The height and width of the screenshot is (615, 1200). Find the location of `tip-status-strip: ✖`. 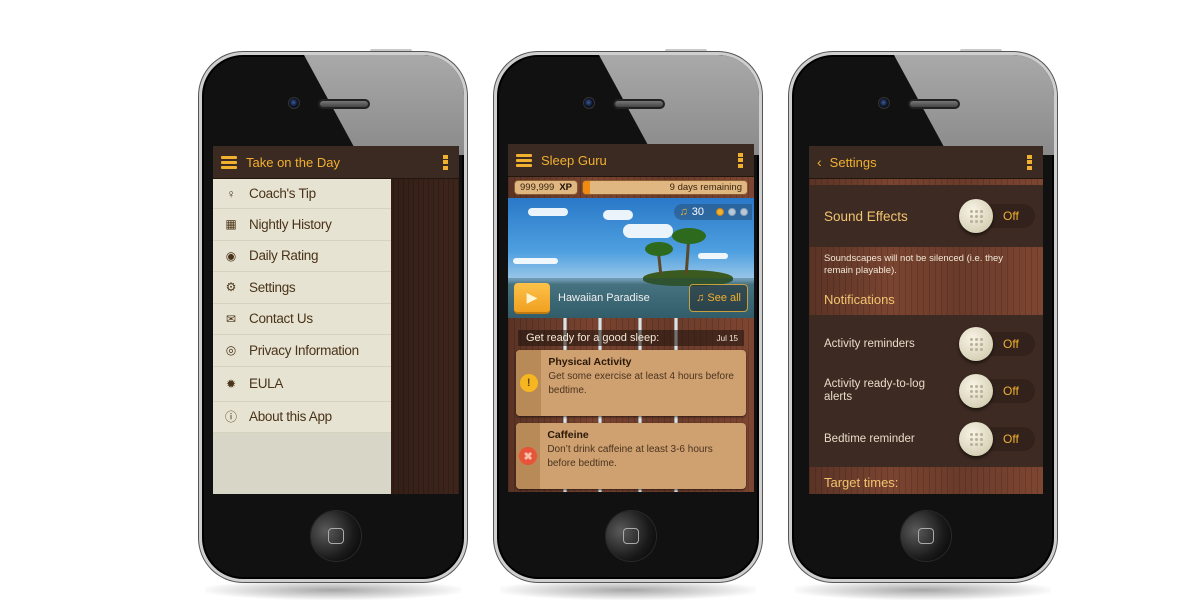

tip-status-strip: ✖ is located at coordinates (528, 456).